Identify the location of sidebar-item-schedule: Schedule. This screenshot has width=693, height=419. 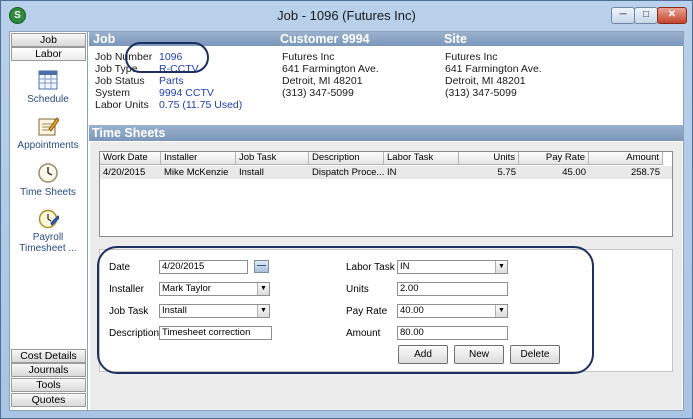
(48, 87).